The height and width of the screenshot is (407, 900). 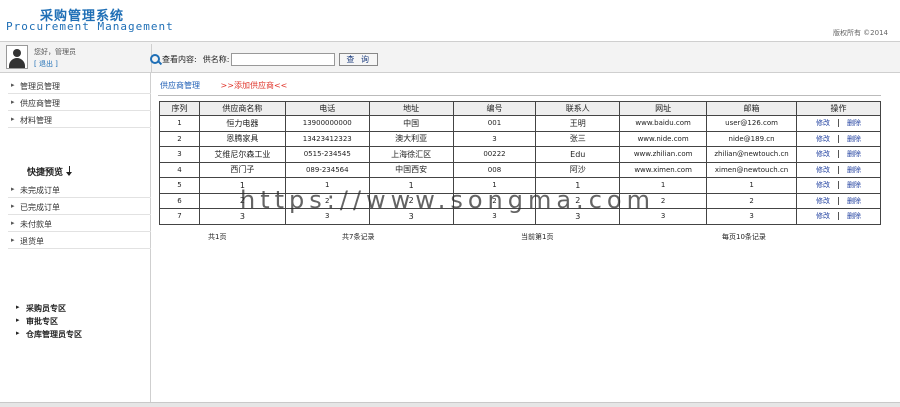 What do you see at coordinates (450, 57) in the screenshot?
I see `top-bar: 您好，管理员 [ 退出 ] 查看内容: 供名称: 查 询` at bounding box center [450, 57].